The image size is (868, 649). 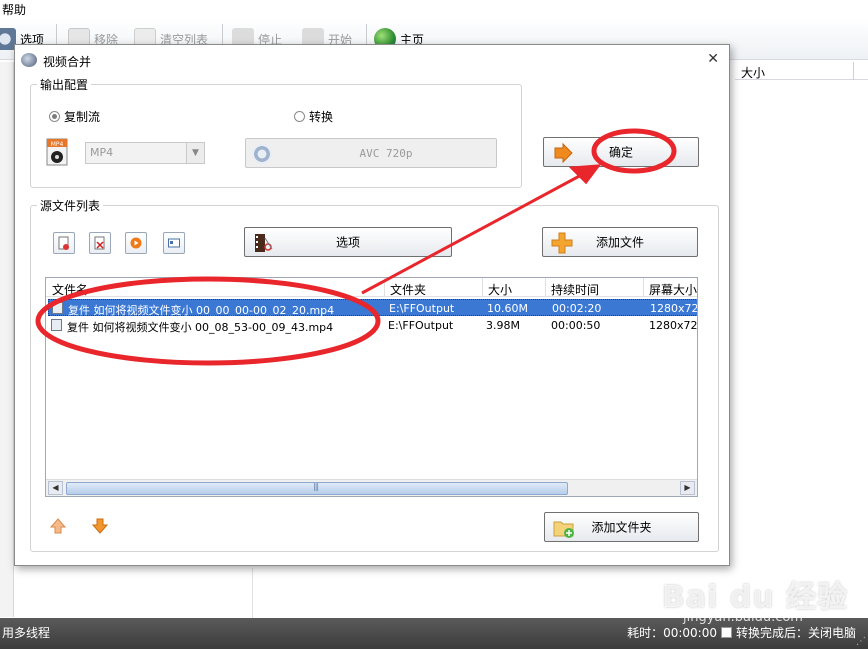 What do you see at coordinates (861, 641) in the screenshot?
I see `resize-grip-icon: ⋰` at bounding box center [861, 641].